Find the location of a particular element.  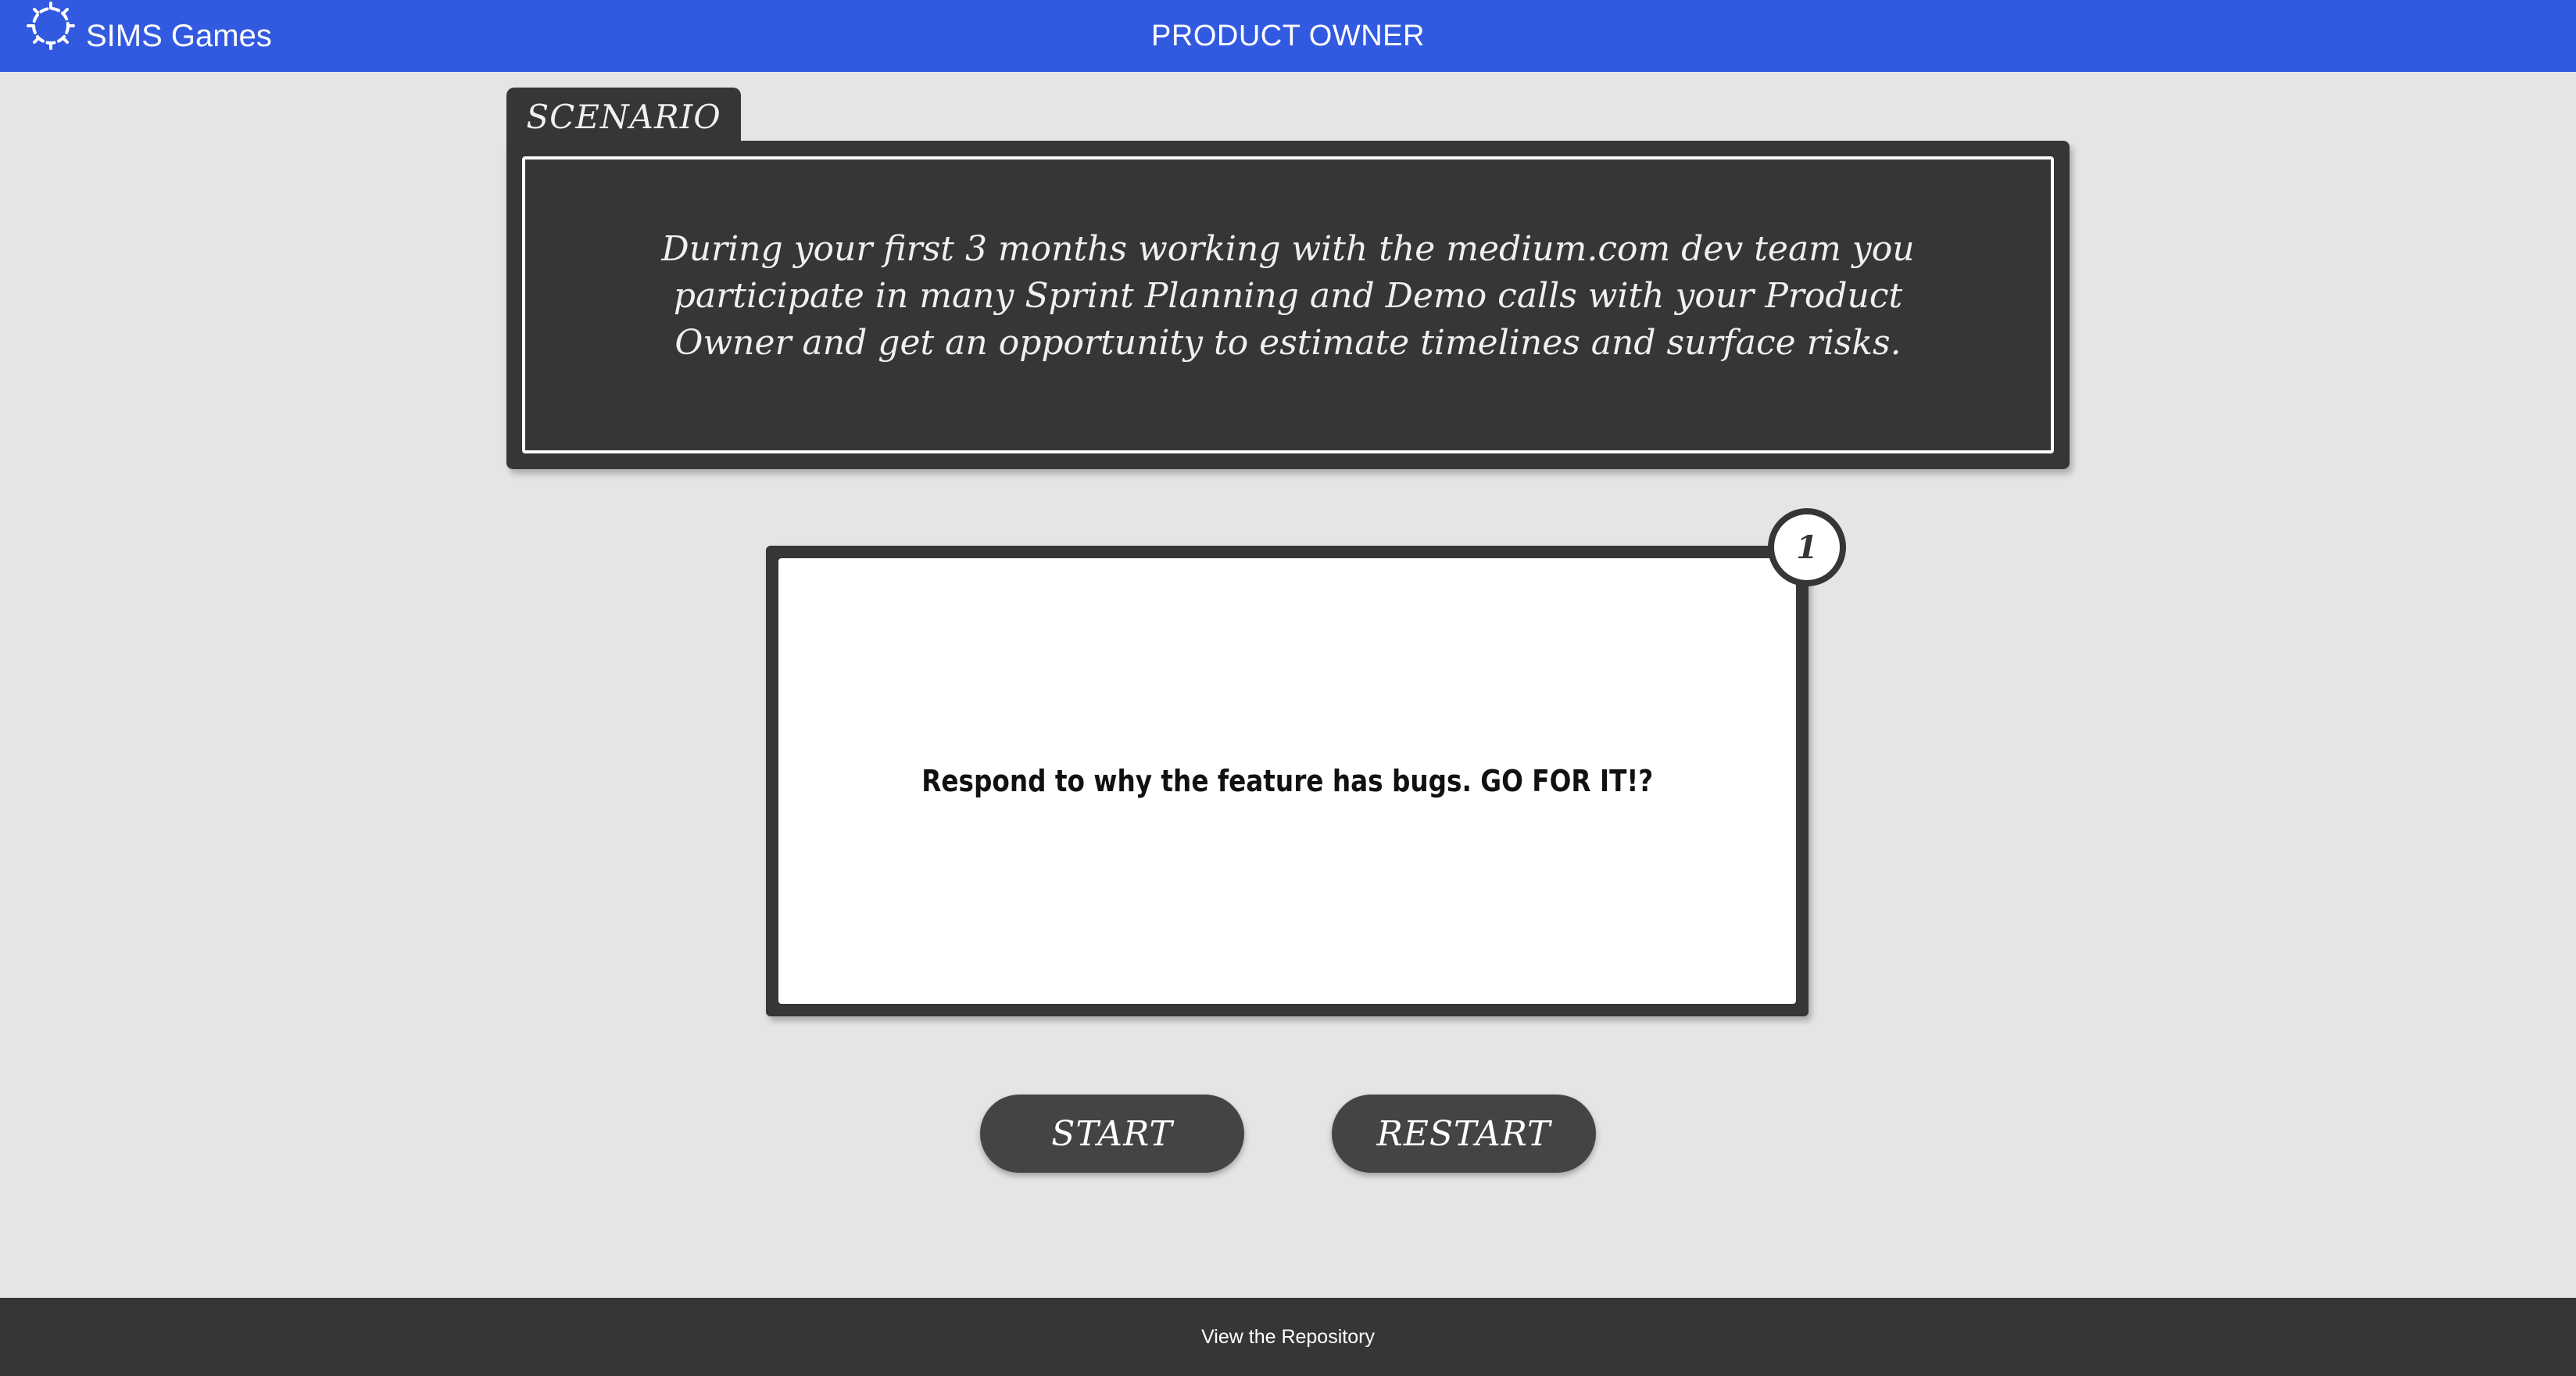

page-title: PRODUCT OWNER is located at coordinates (1288, 36).